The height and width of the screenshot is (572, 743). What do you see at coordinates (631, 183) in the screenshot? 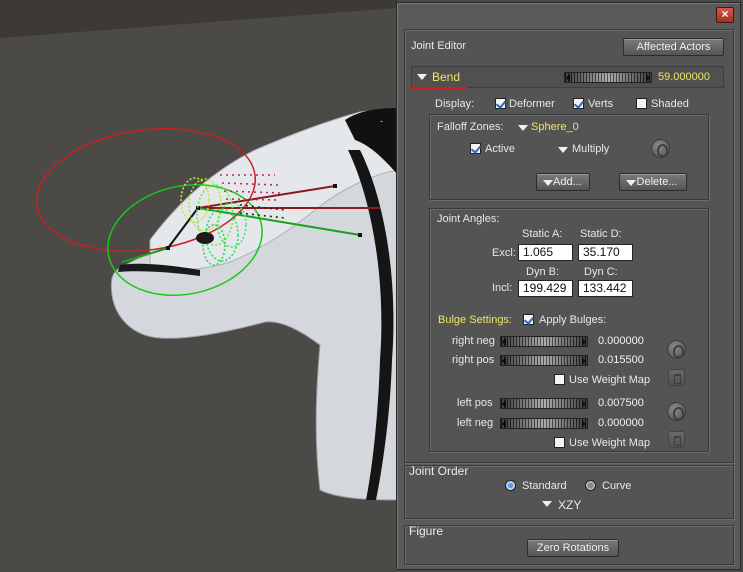
I see `delete-arrow-icon` at bounding box center [631, 183].